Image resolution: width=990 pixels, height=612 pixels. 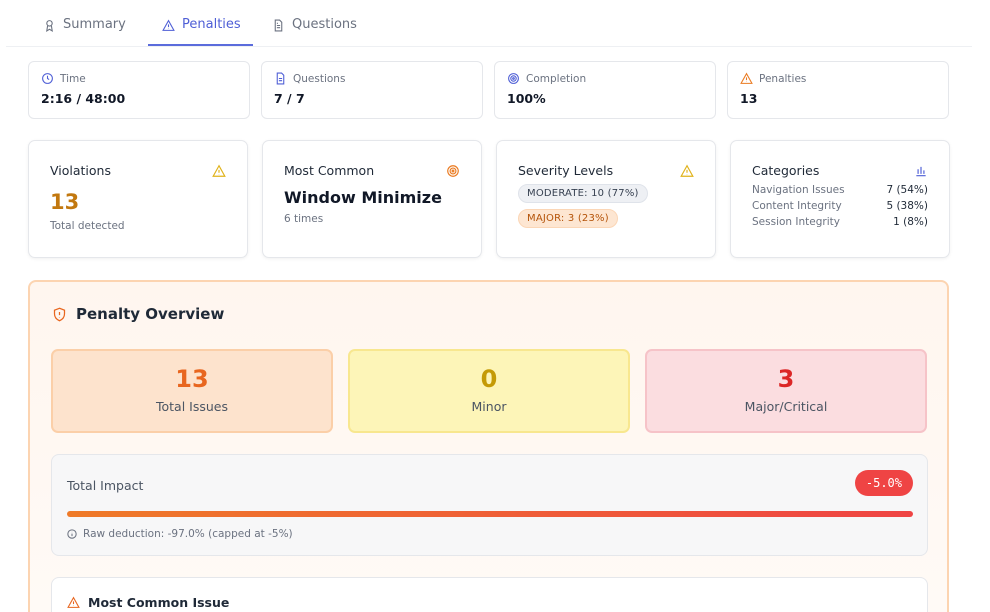 I want to click on violations-card: Violations 13 Total detected, so click(x=138, y=199).